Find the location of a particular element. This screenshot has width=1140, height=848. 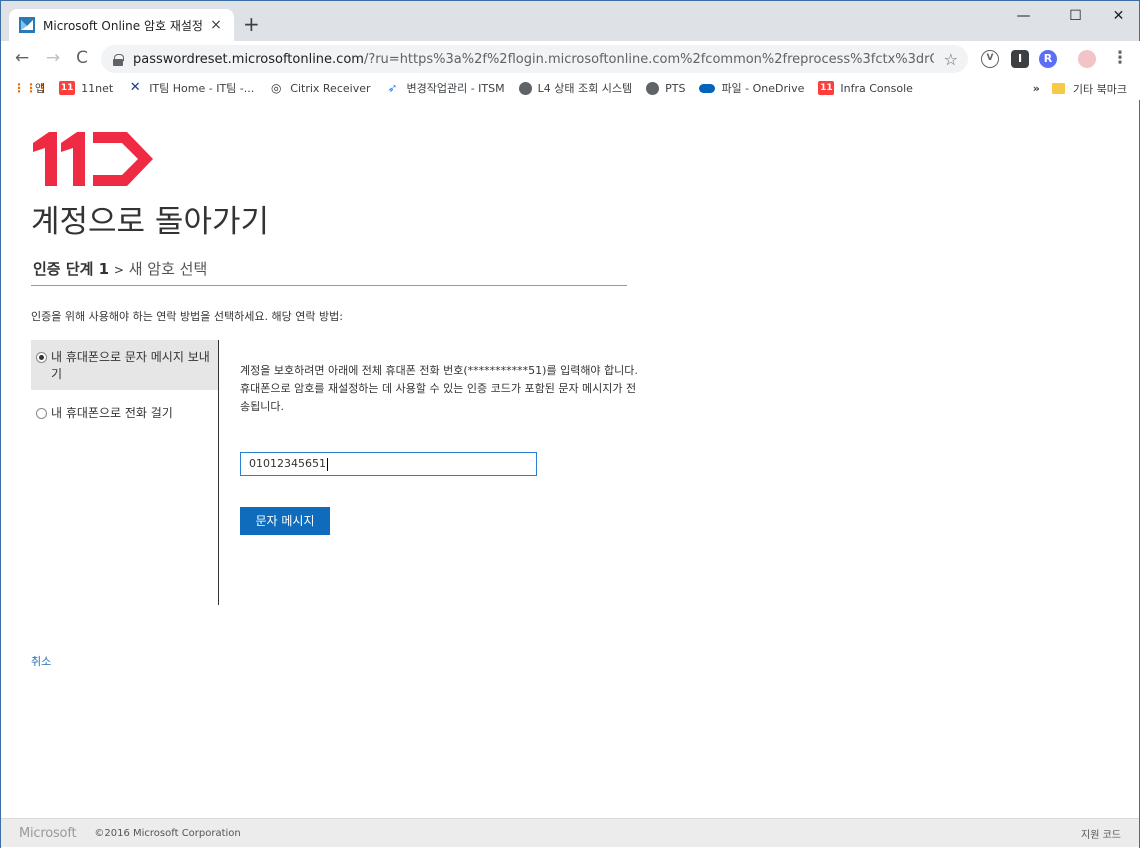

method-text-message: 내 휴대폰으로 문자 메시지 보내기 is located at coordinates (124, 365).